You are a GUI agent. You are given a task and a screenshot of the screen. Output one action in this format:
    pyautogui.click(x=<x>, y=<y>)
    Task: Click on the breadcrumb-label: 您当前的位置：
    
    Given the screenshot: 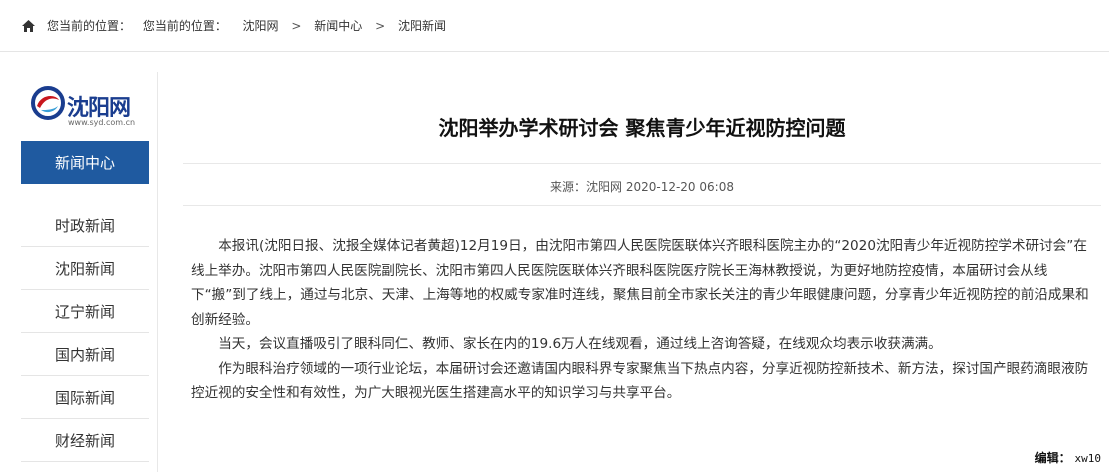 What is the action you would take?
    pyautogui.click(x=89, y=26)
    